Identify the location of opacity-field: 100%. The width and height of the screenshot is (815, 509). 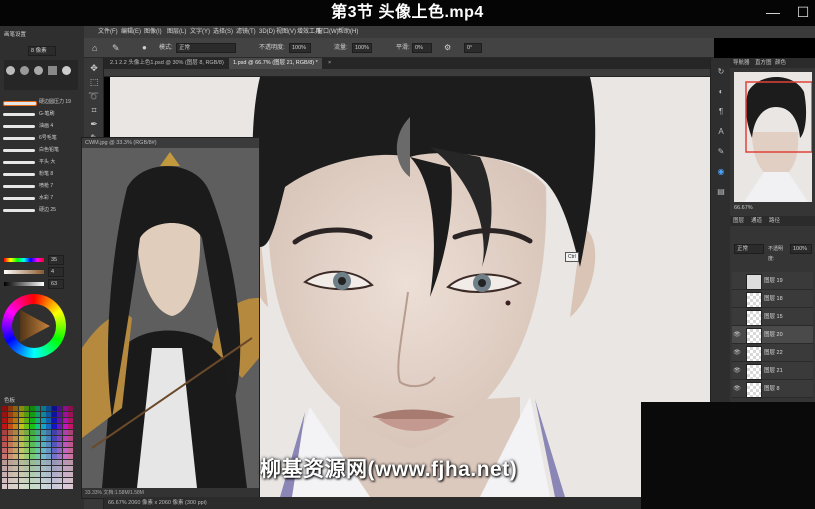
(300, 48).